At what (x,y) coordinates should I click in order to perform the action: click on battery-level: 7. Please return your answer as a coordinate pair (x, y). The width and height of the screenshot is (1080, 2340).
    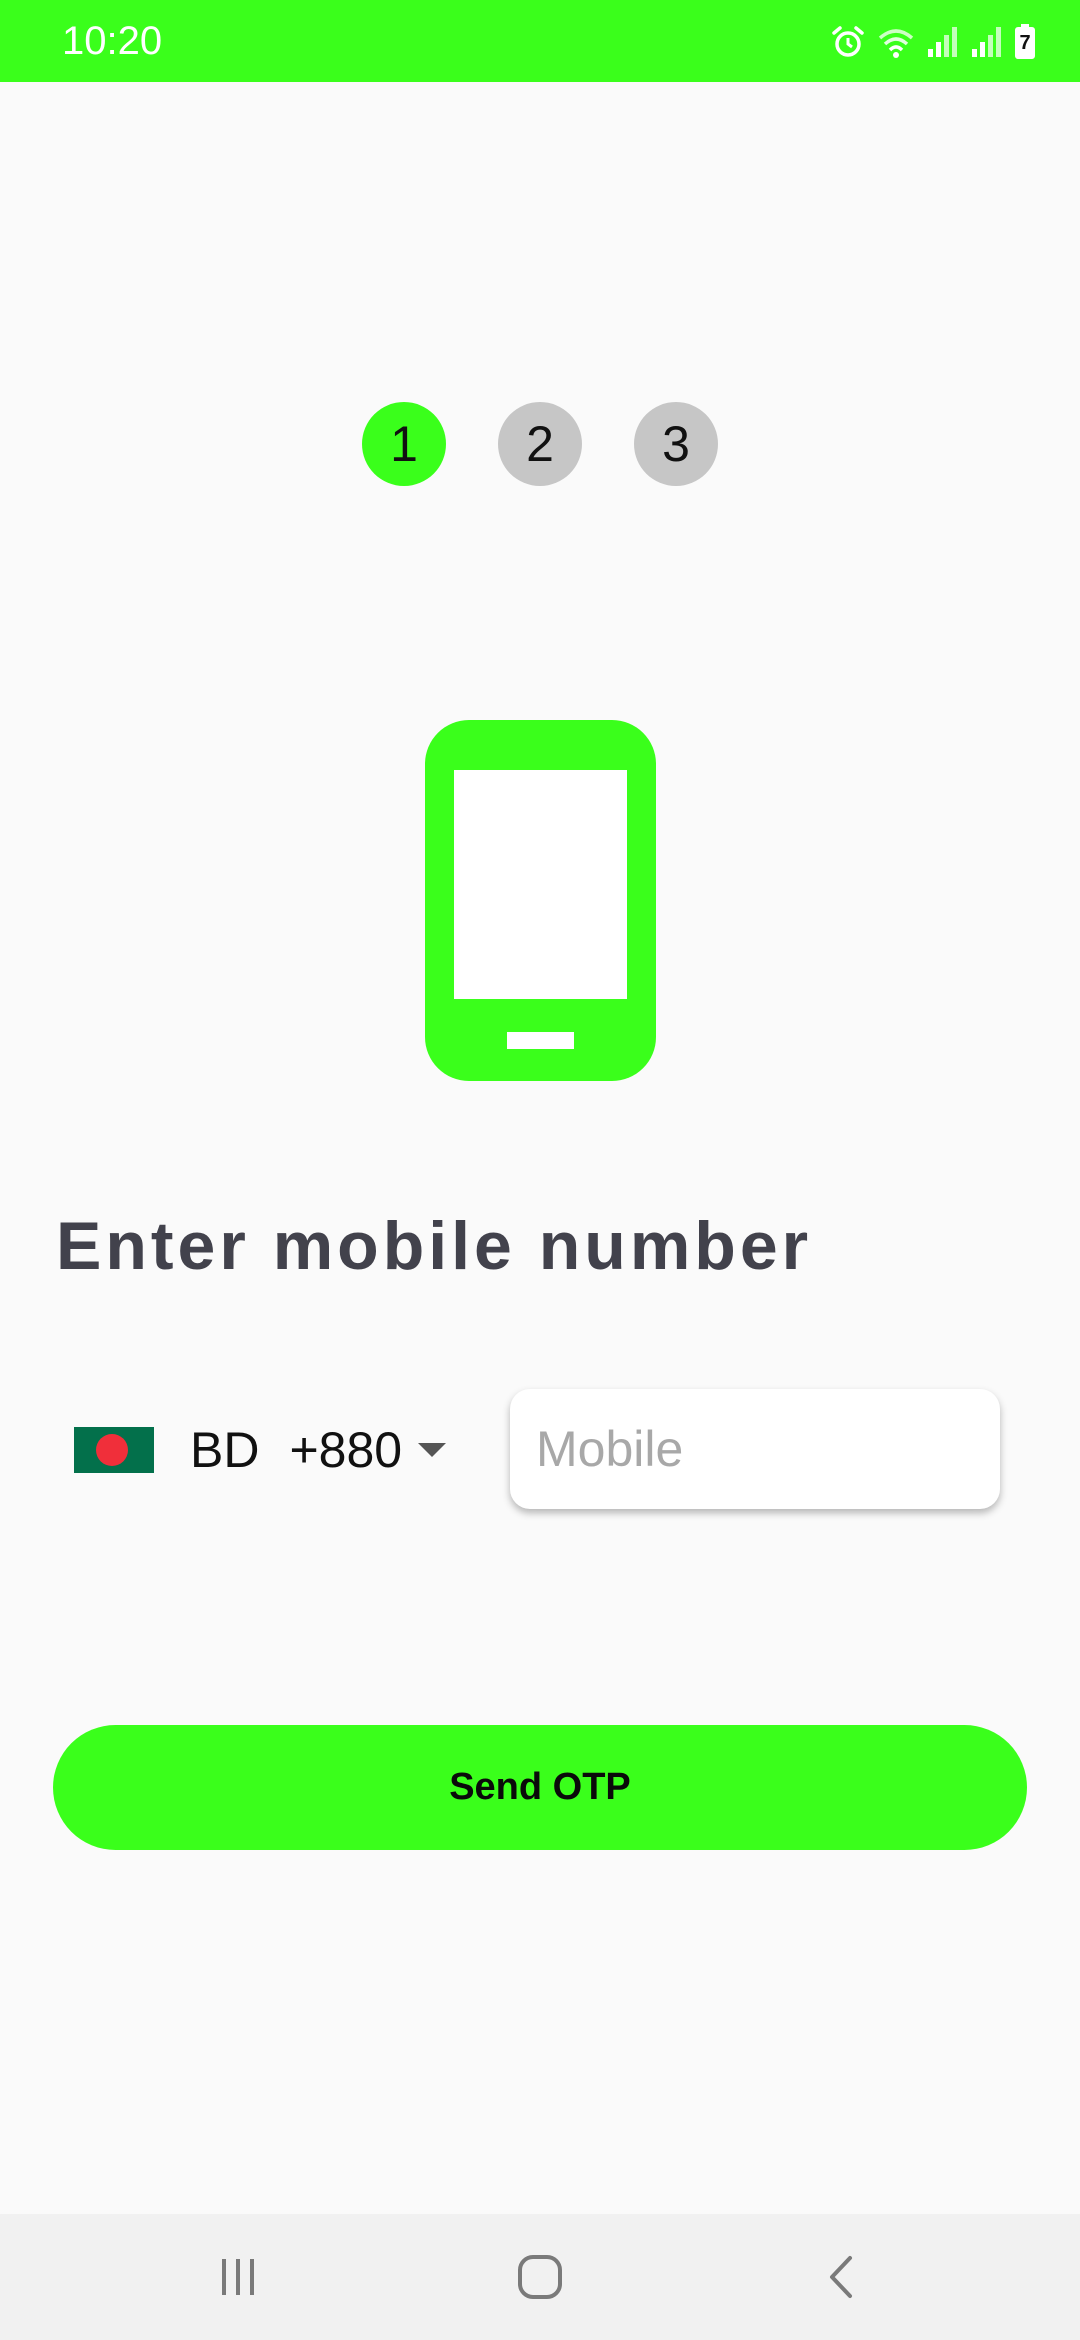
    Looking at the image, I should click on (1025, 43).